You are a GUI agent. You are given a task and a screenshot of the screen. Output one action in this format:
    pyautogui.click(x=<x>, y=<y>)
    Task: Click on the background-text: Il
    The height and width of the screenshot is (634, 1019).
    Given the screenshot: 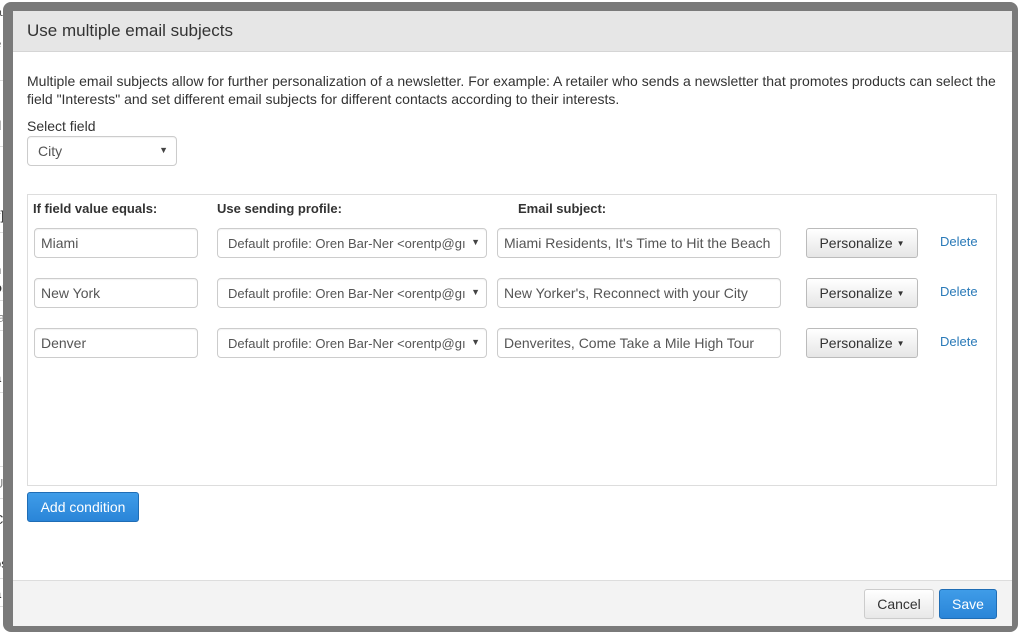 What is the action you would take?
    pyautogui.click(x=0, y=435)
    